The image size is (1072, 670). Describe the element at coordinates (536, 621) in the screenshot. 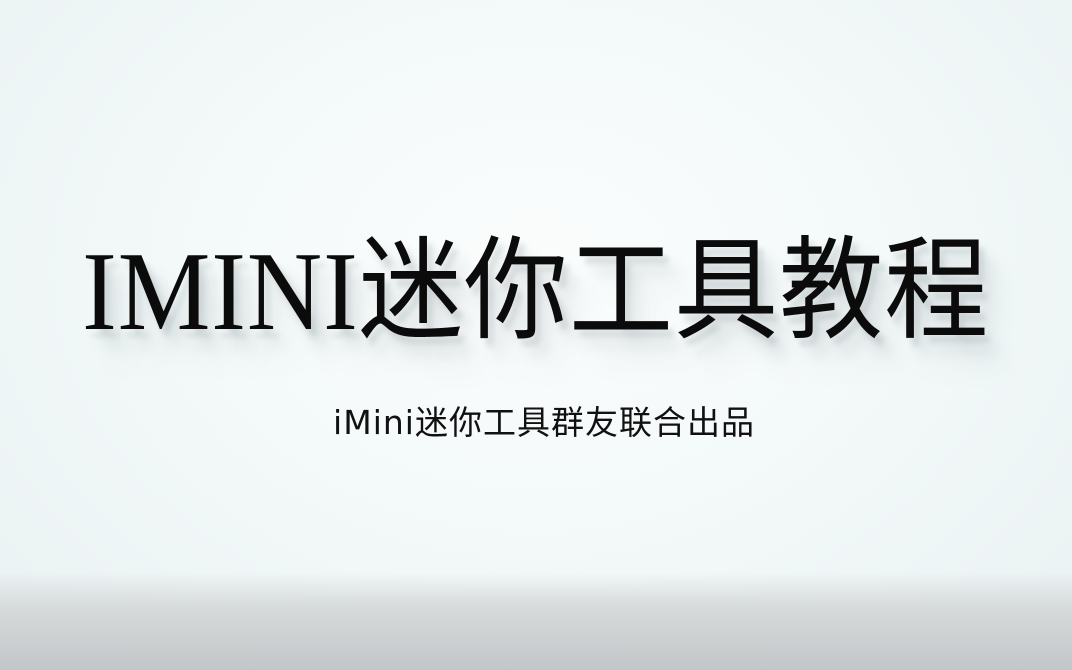

I see `bottom-gradient-band` at that location.